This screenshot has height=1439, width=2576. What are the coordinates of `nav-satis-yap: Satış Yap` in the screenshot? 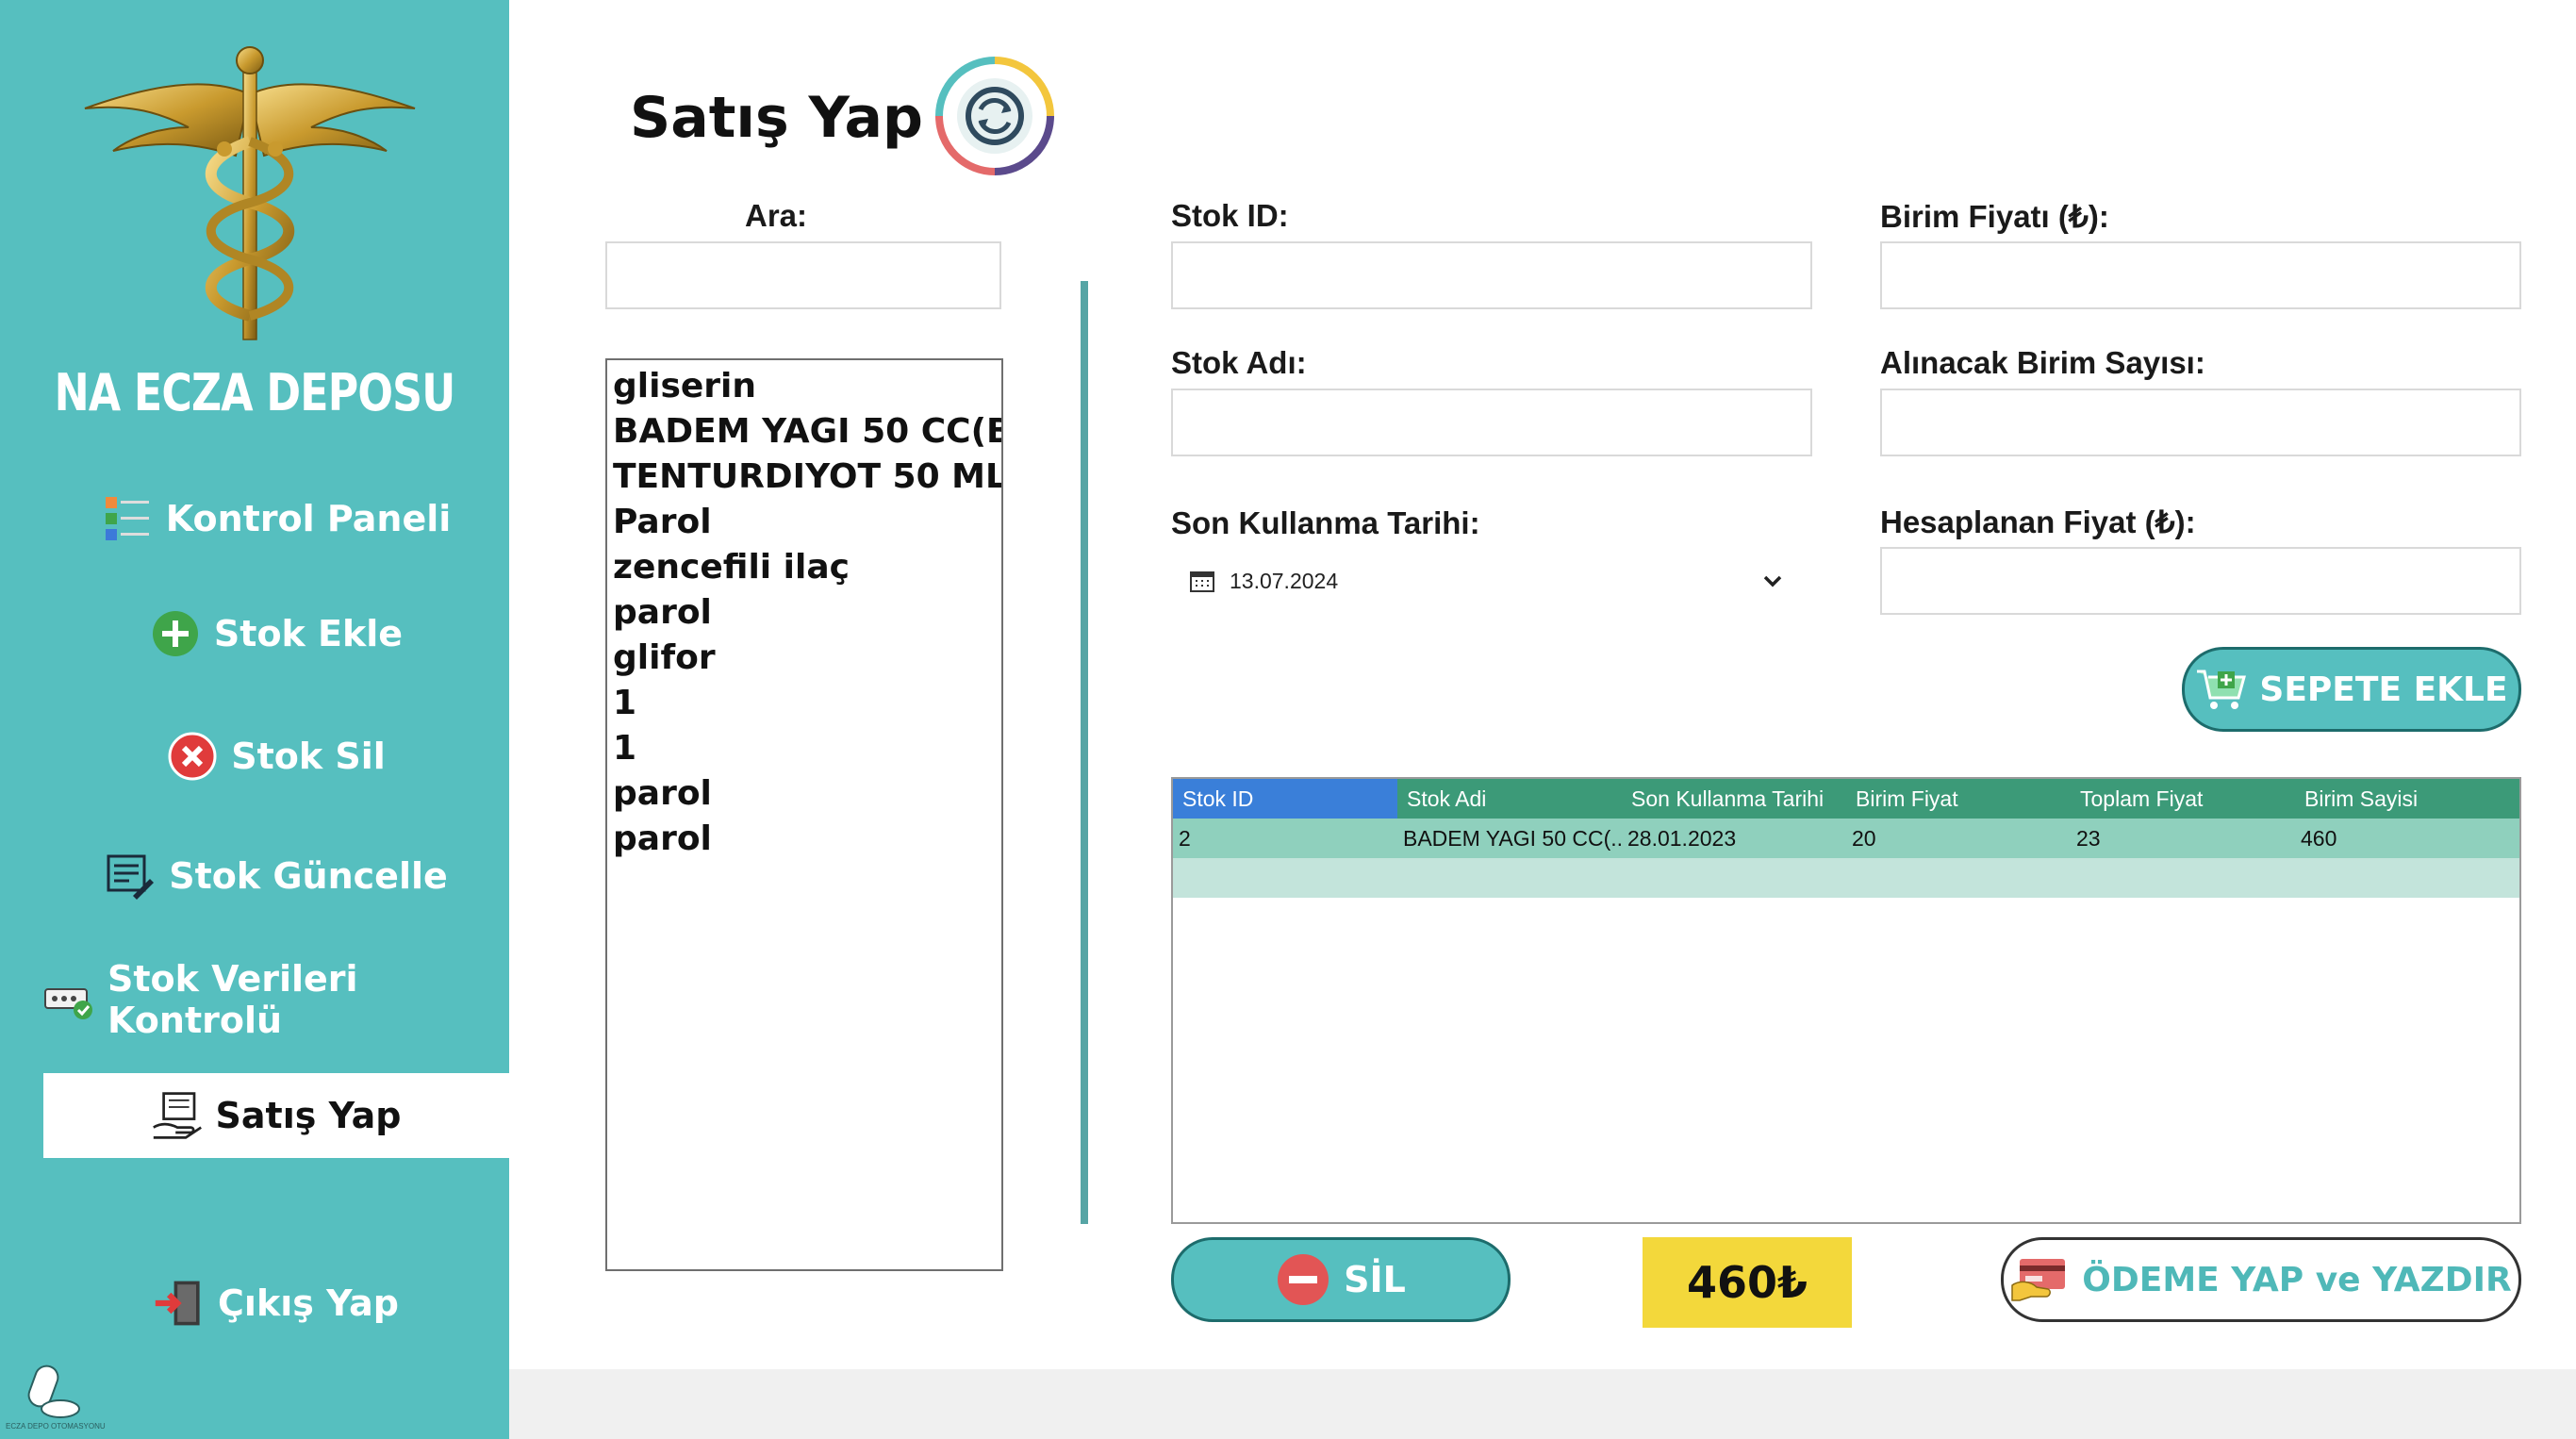 It's located at (276, 1115).